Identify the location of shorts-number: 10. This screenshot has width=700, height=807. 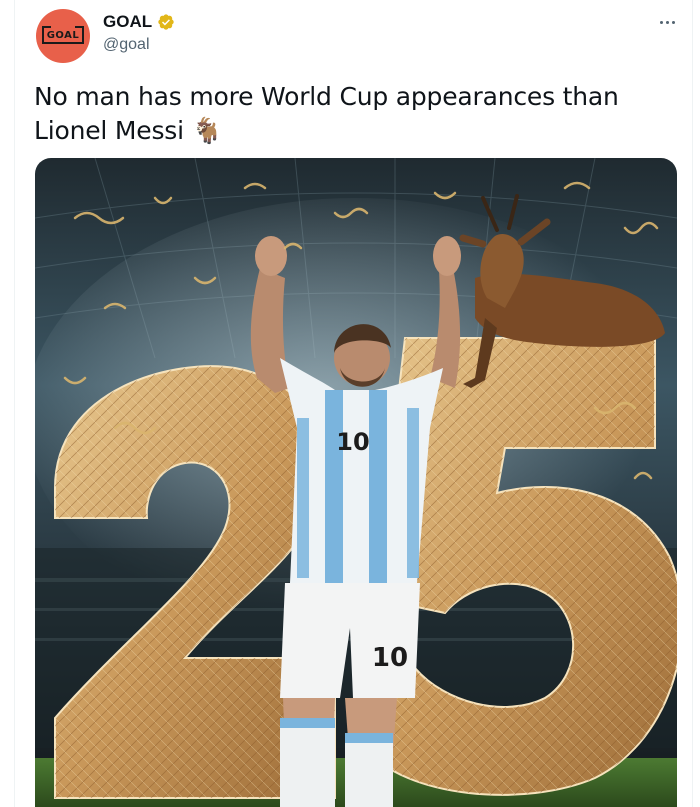
(390, 658).